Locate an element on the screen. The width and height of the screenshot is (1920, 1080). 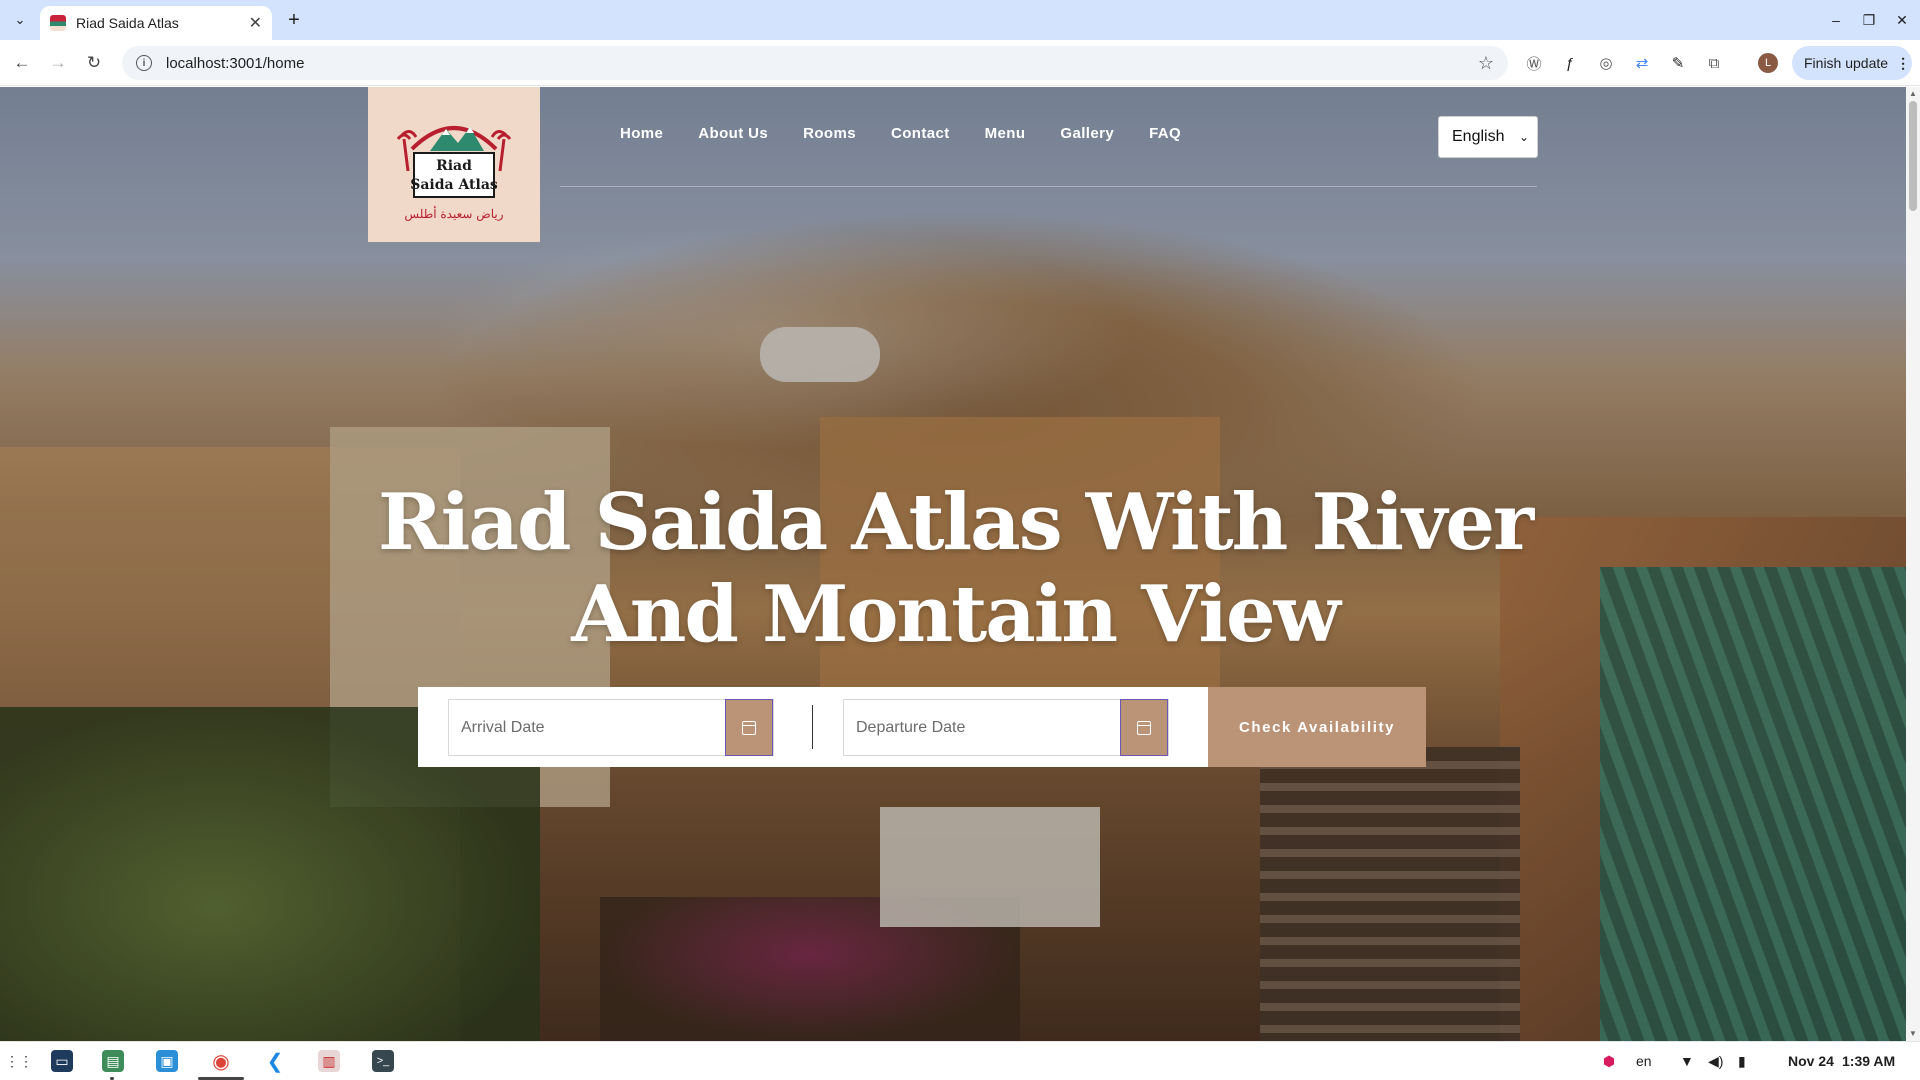
terminal-icon: >_ is located at coordinates (383, 1061).